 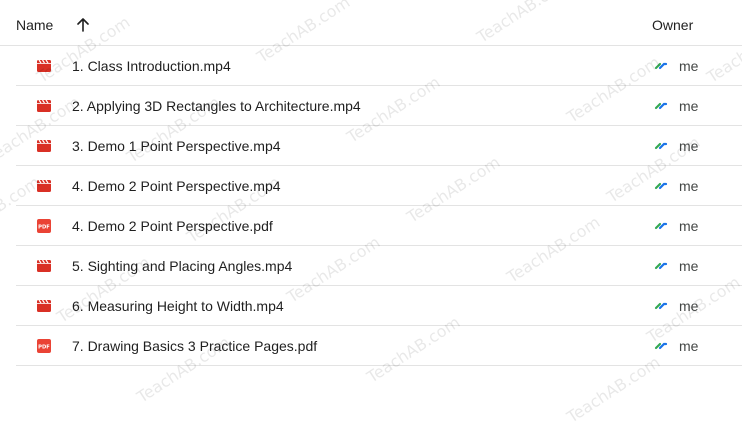 I want to click on arrow-up-icon, so click(x=83, y=25).